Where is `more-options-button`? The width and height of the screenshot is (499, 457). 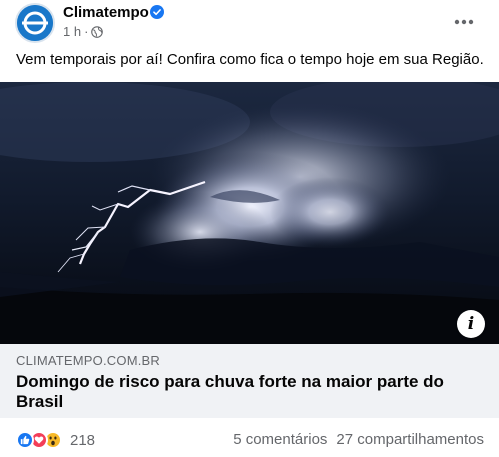 more-options-button is located at coordinates (464, 22).